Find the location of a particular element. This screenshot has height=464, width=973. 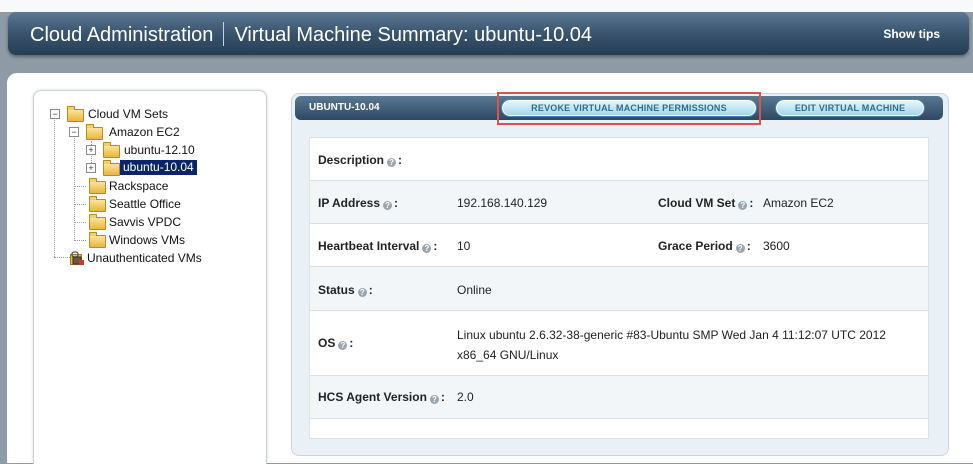

detail-row-status: Status?: Online is located at coordinates (619, 289).